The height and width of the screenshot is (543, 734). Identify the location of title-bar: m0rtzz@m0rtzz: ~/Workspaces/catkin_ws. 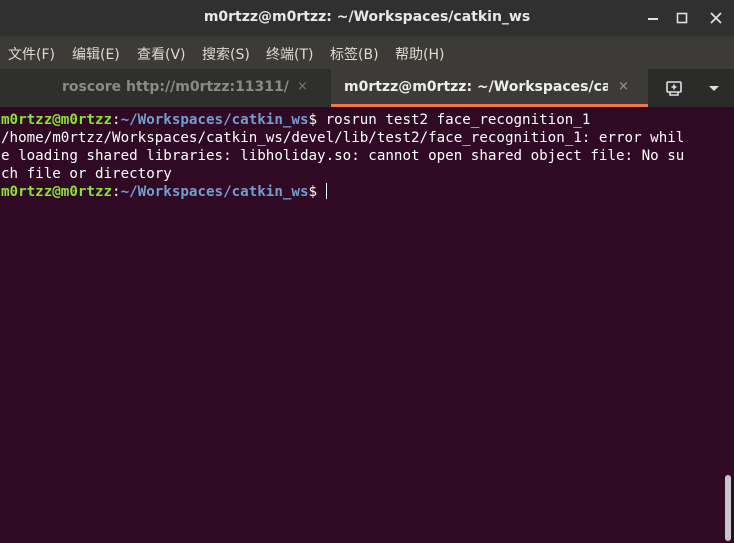
(367, 18).